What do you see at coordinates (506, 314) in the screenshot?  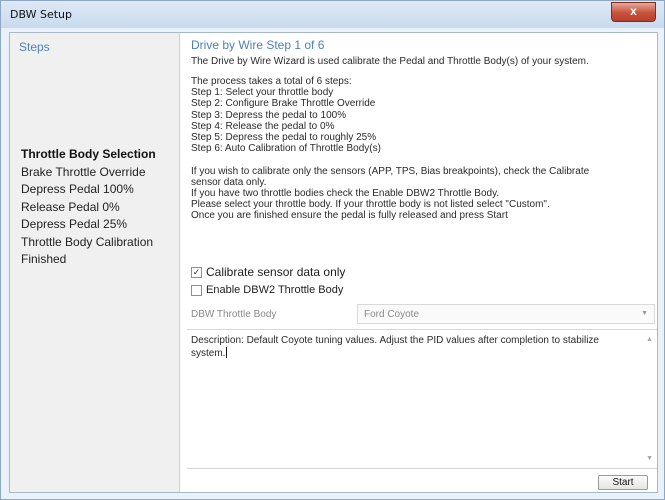 I see `throttle-body-select: Ford Coyote ▼` at bounding box center [506, 314].